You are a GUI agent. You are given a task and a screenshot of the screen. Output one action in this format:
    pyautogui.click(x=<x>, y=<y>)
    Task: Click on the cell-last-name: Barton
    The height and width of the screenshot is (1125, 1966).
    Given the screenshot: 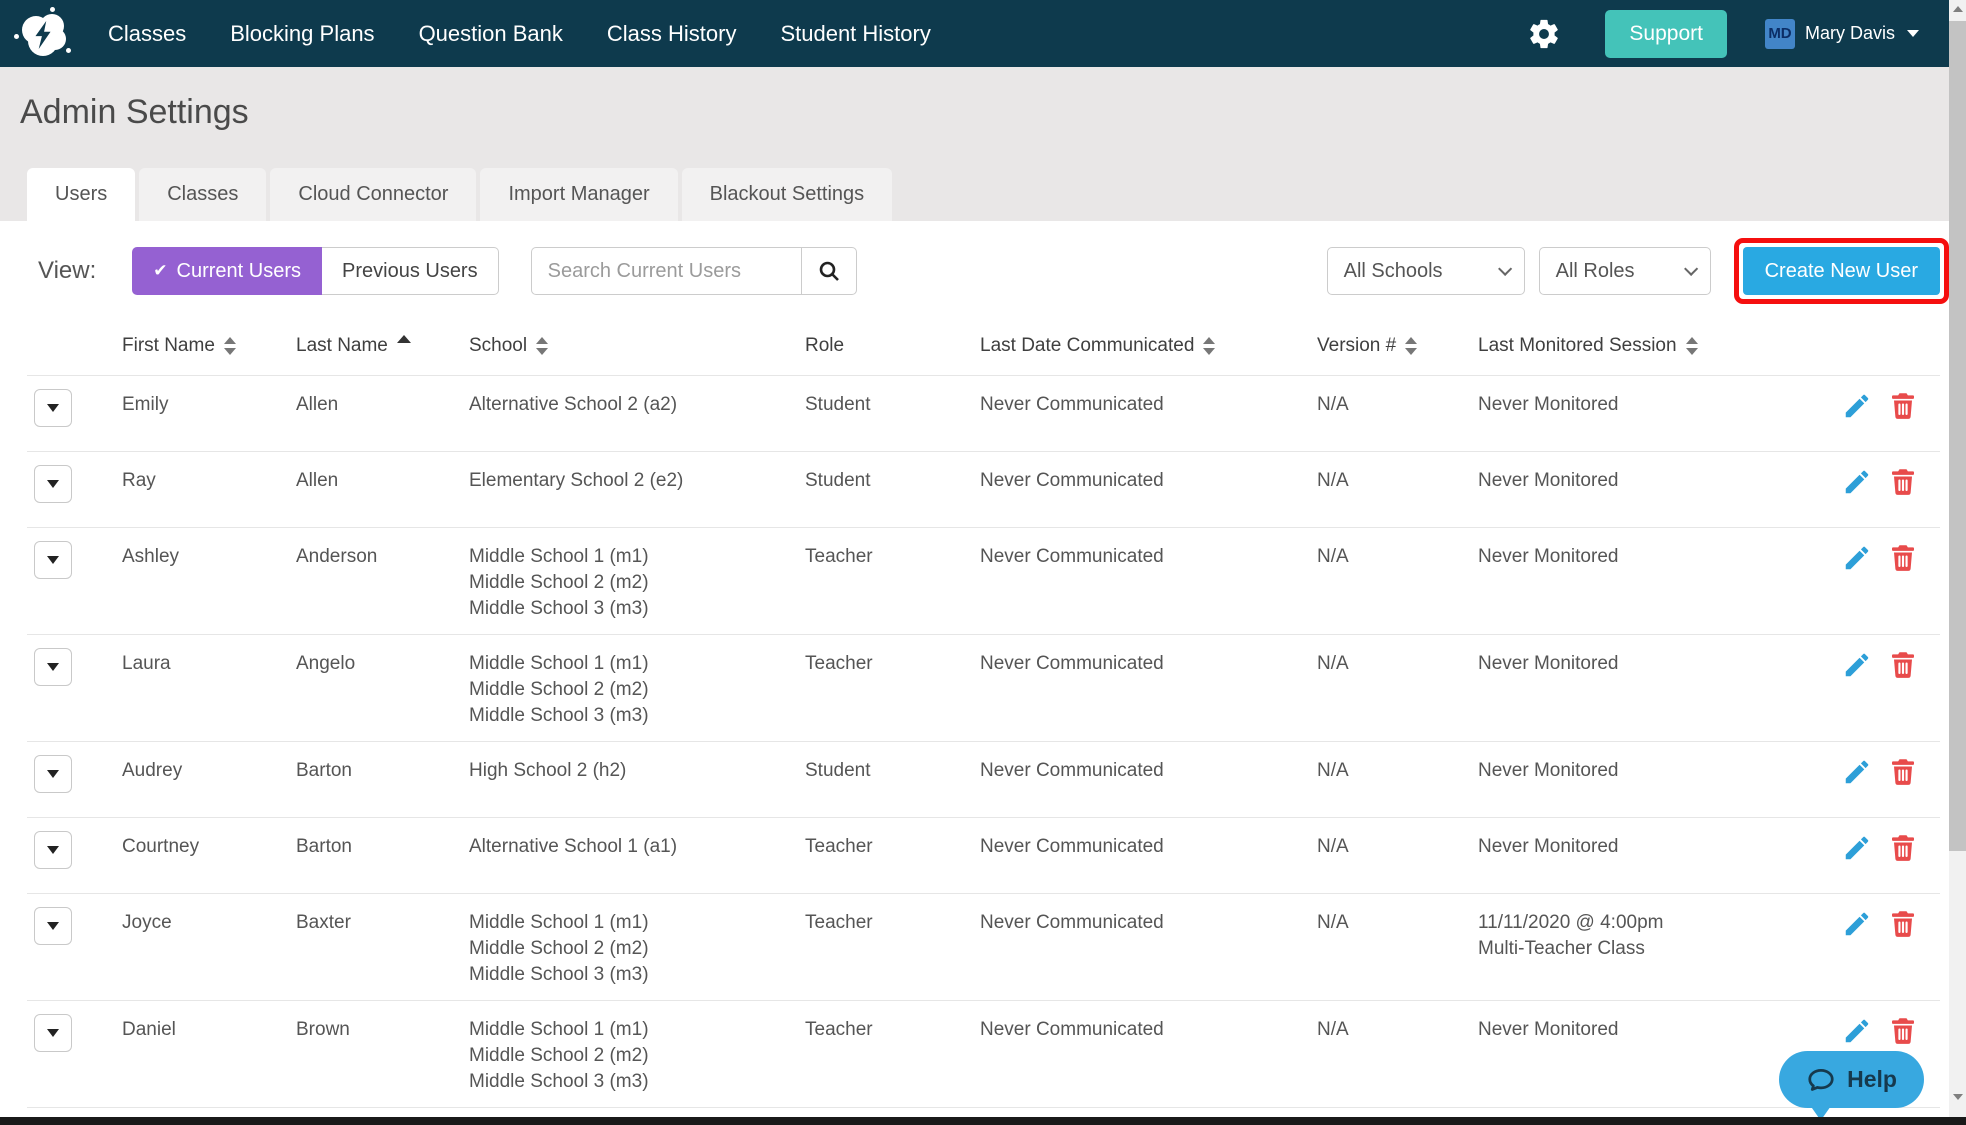 What is the action you would take?
    pyautogui.click(x=324, y=846)
    